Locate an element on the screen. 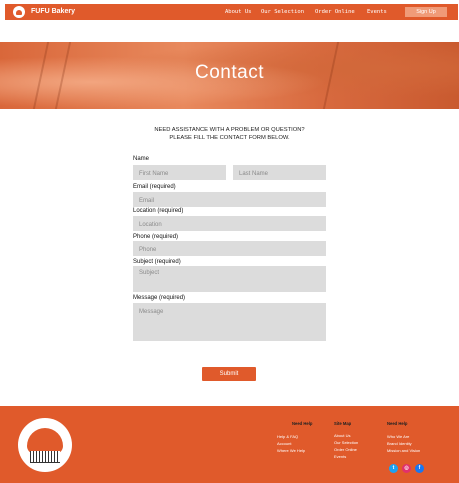  hero-banner: Contact is located at coordinates (229, 75).